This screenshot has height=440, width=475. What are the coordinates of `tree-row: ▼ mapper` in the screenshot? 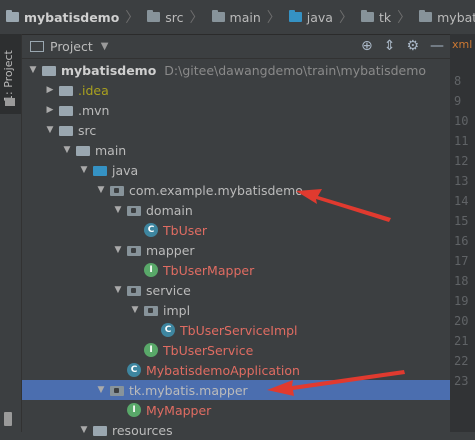 It's located at (236, 250).